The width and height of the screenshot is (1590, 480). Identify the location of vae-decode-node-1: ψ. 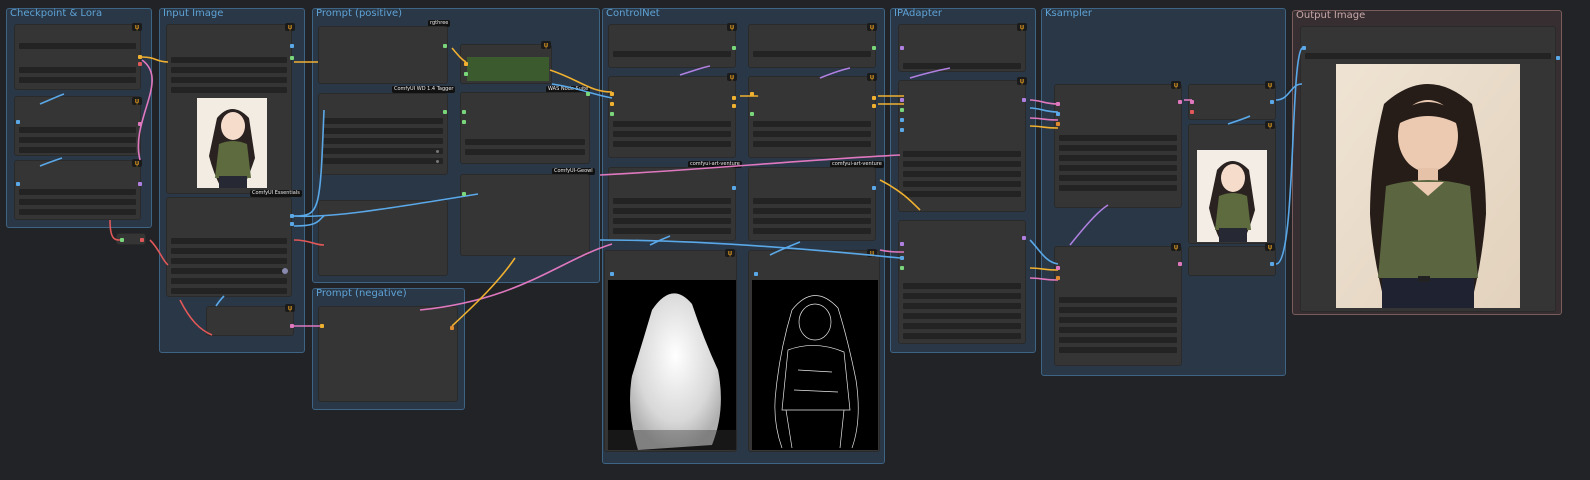
(1232, 100).